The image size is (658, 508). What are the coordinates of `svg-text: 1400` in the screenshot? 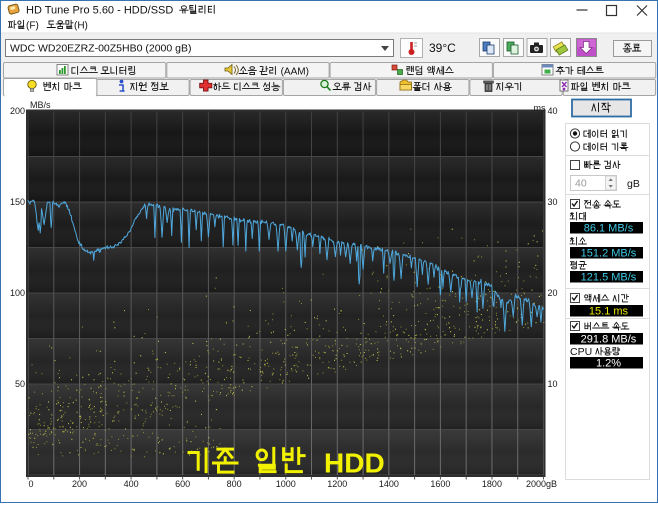 It's located at (389, 484).